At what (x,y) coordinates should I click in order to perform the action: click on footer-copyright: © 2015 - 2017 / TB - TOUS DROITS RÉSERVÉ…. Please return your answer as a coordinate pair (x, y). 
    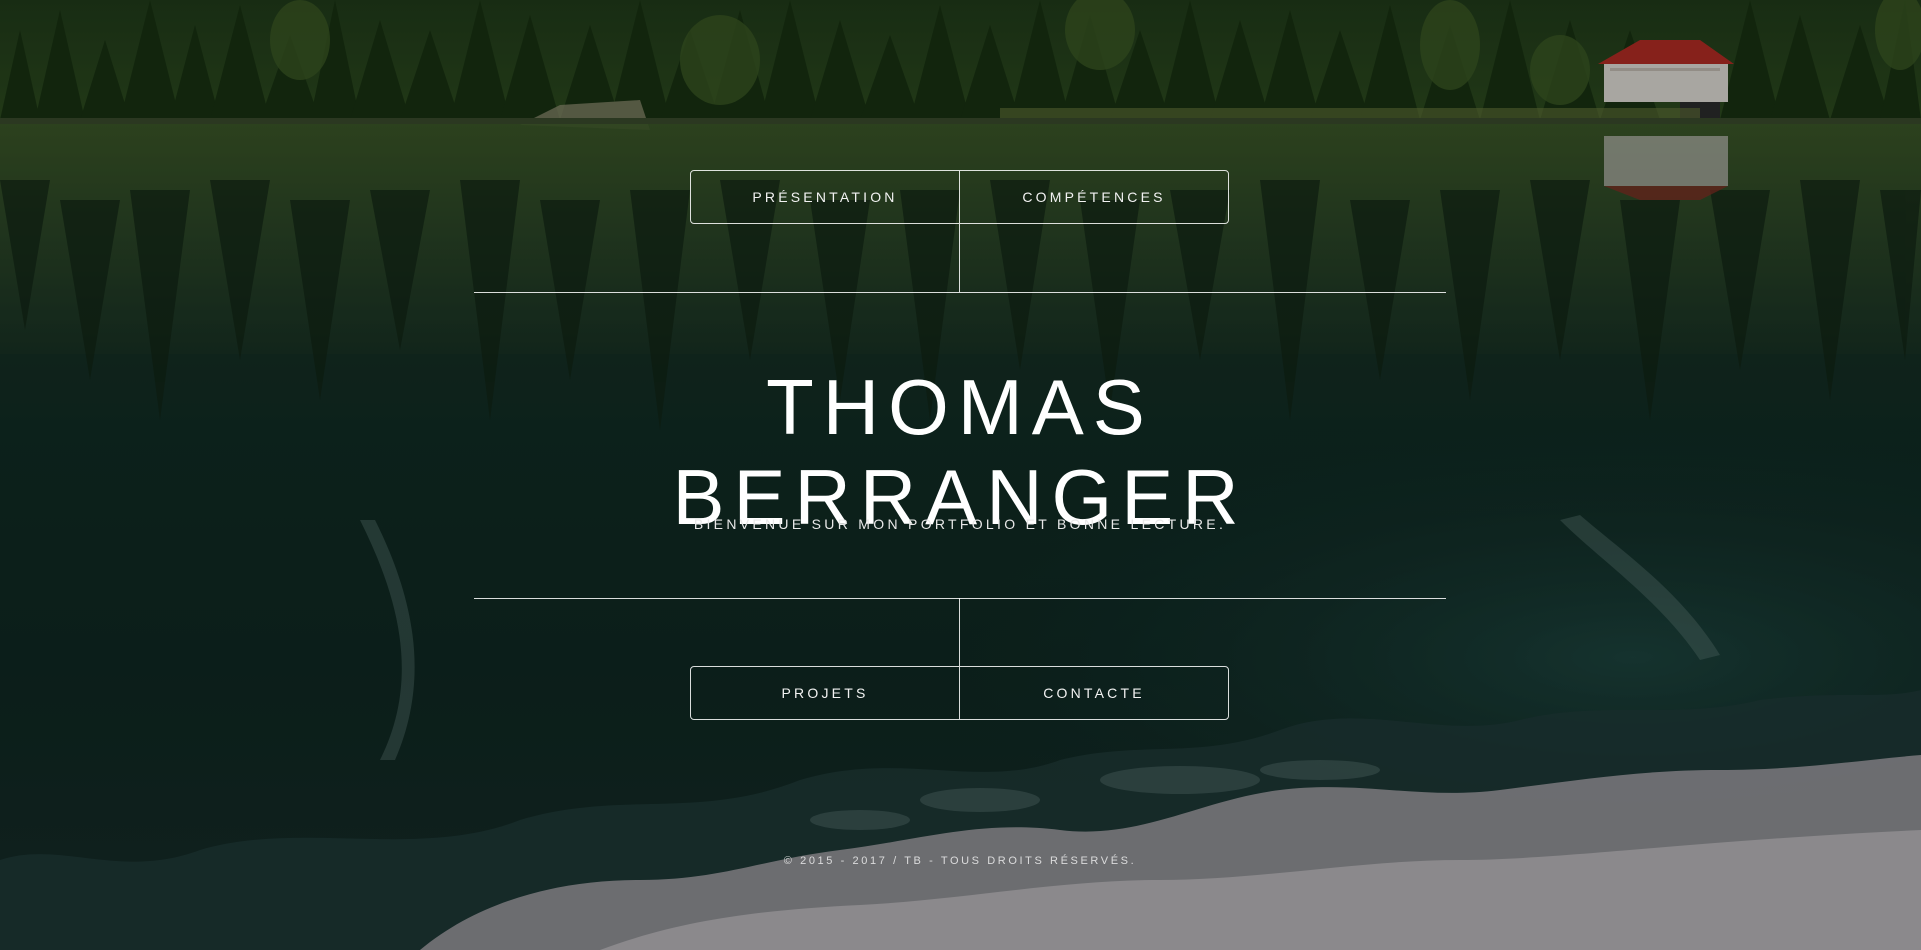
    Looking at the image, I should click on (960, 861).